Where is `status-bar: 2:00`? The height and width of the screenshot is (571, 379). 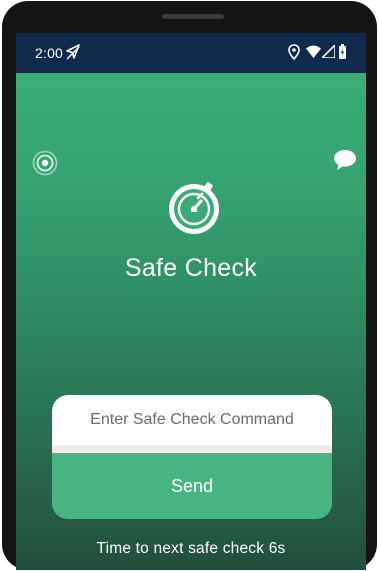 status-bar: 2:00 is located at coordinates (191, 53).